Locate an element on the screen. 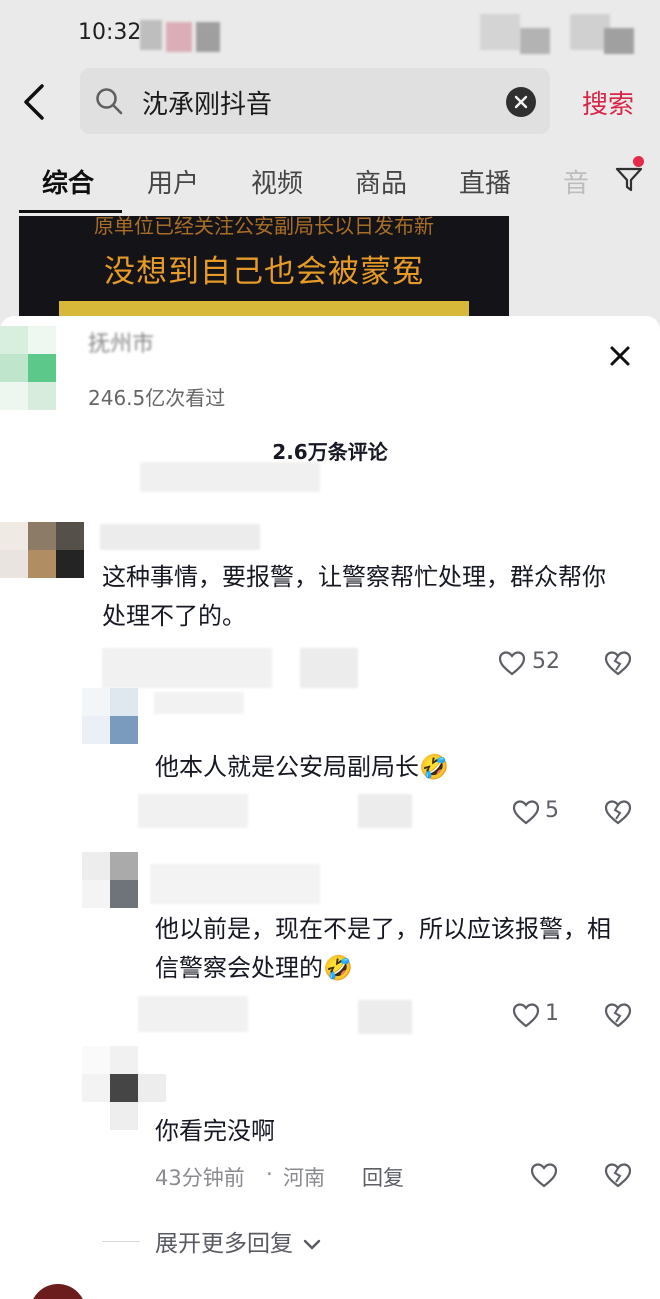 The height and width of the screenshot is (1299, 660). reply-location: 河南 is located at coordinates (304, 1178).